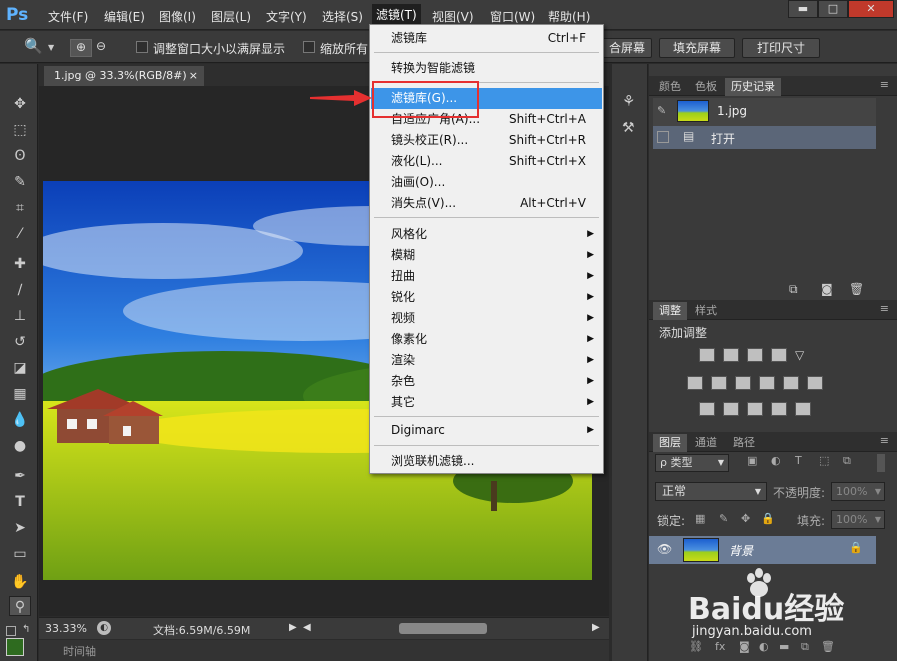  What do you see at coordinates (847, 461) in the screenshot?
I see `smart-object-filter-icon: ⧉` at bounding box center [847, 461].